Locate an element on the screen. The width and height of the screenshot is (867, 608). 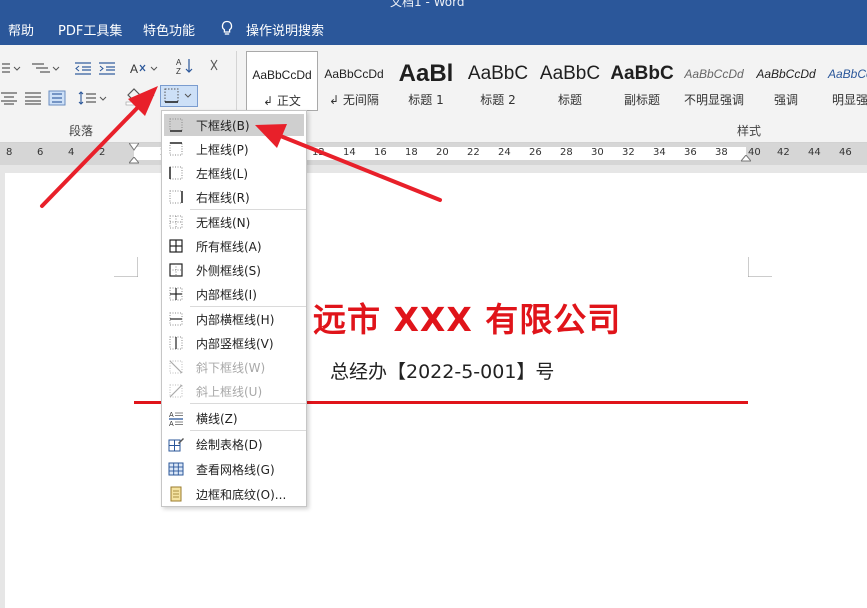
window-title: 文档1 - Word is located at coordinates (427, 4).